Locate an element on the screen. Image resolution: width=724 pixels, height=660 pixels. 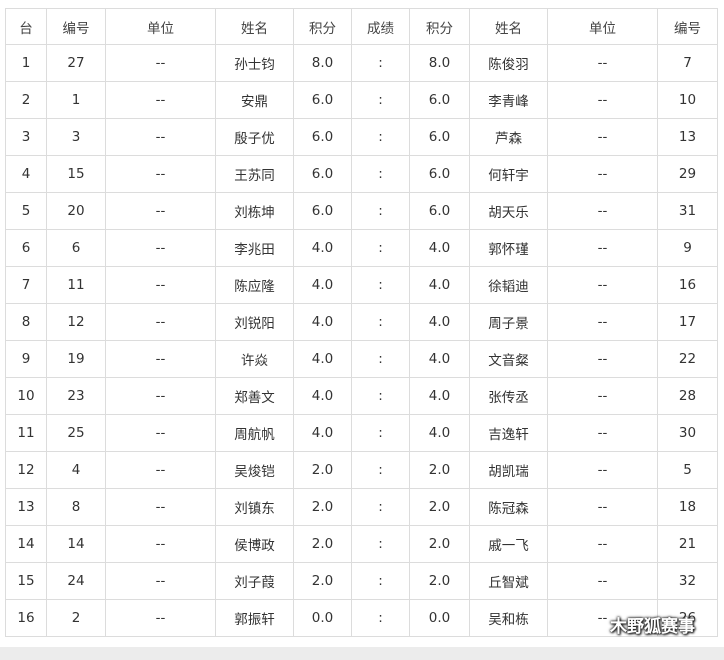
table-number-cell: 4 is located at coordinates (26, 174).